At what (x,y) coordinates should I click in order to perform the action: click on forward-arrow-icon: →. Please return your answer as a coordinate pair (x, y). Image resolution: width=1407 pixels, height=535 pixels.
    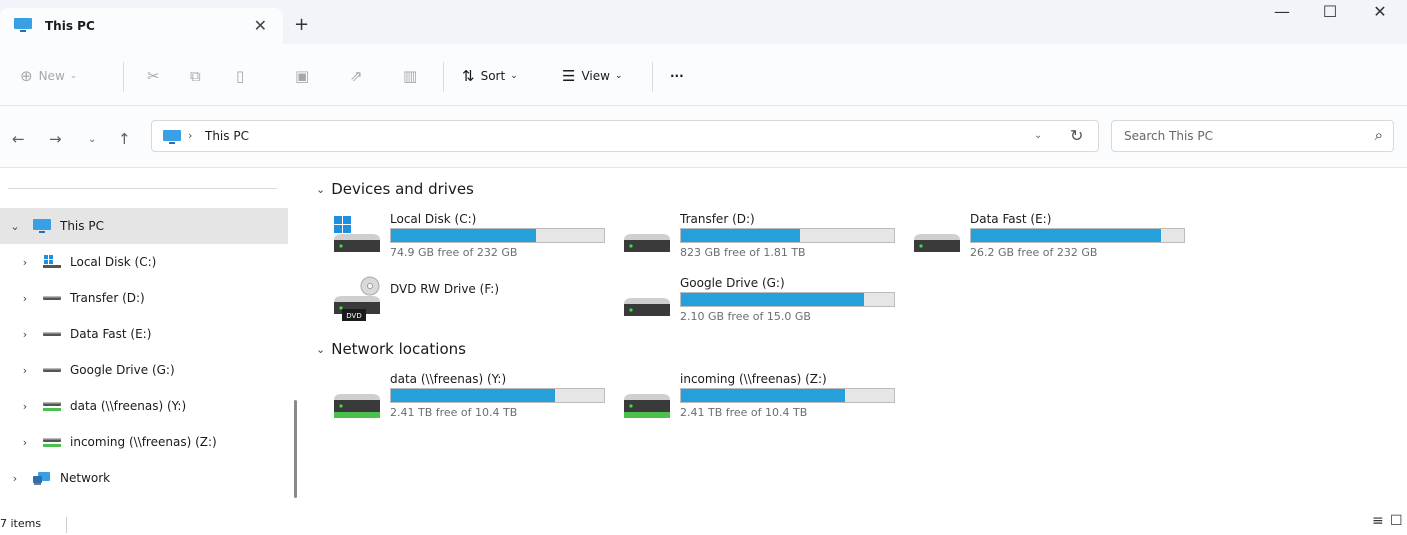
    Looking at the image, I should click on (55, 139).